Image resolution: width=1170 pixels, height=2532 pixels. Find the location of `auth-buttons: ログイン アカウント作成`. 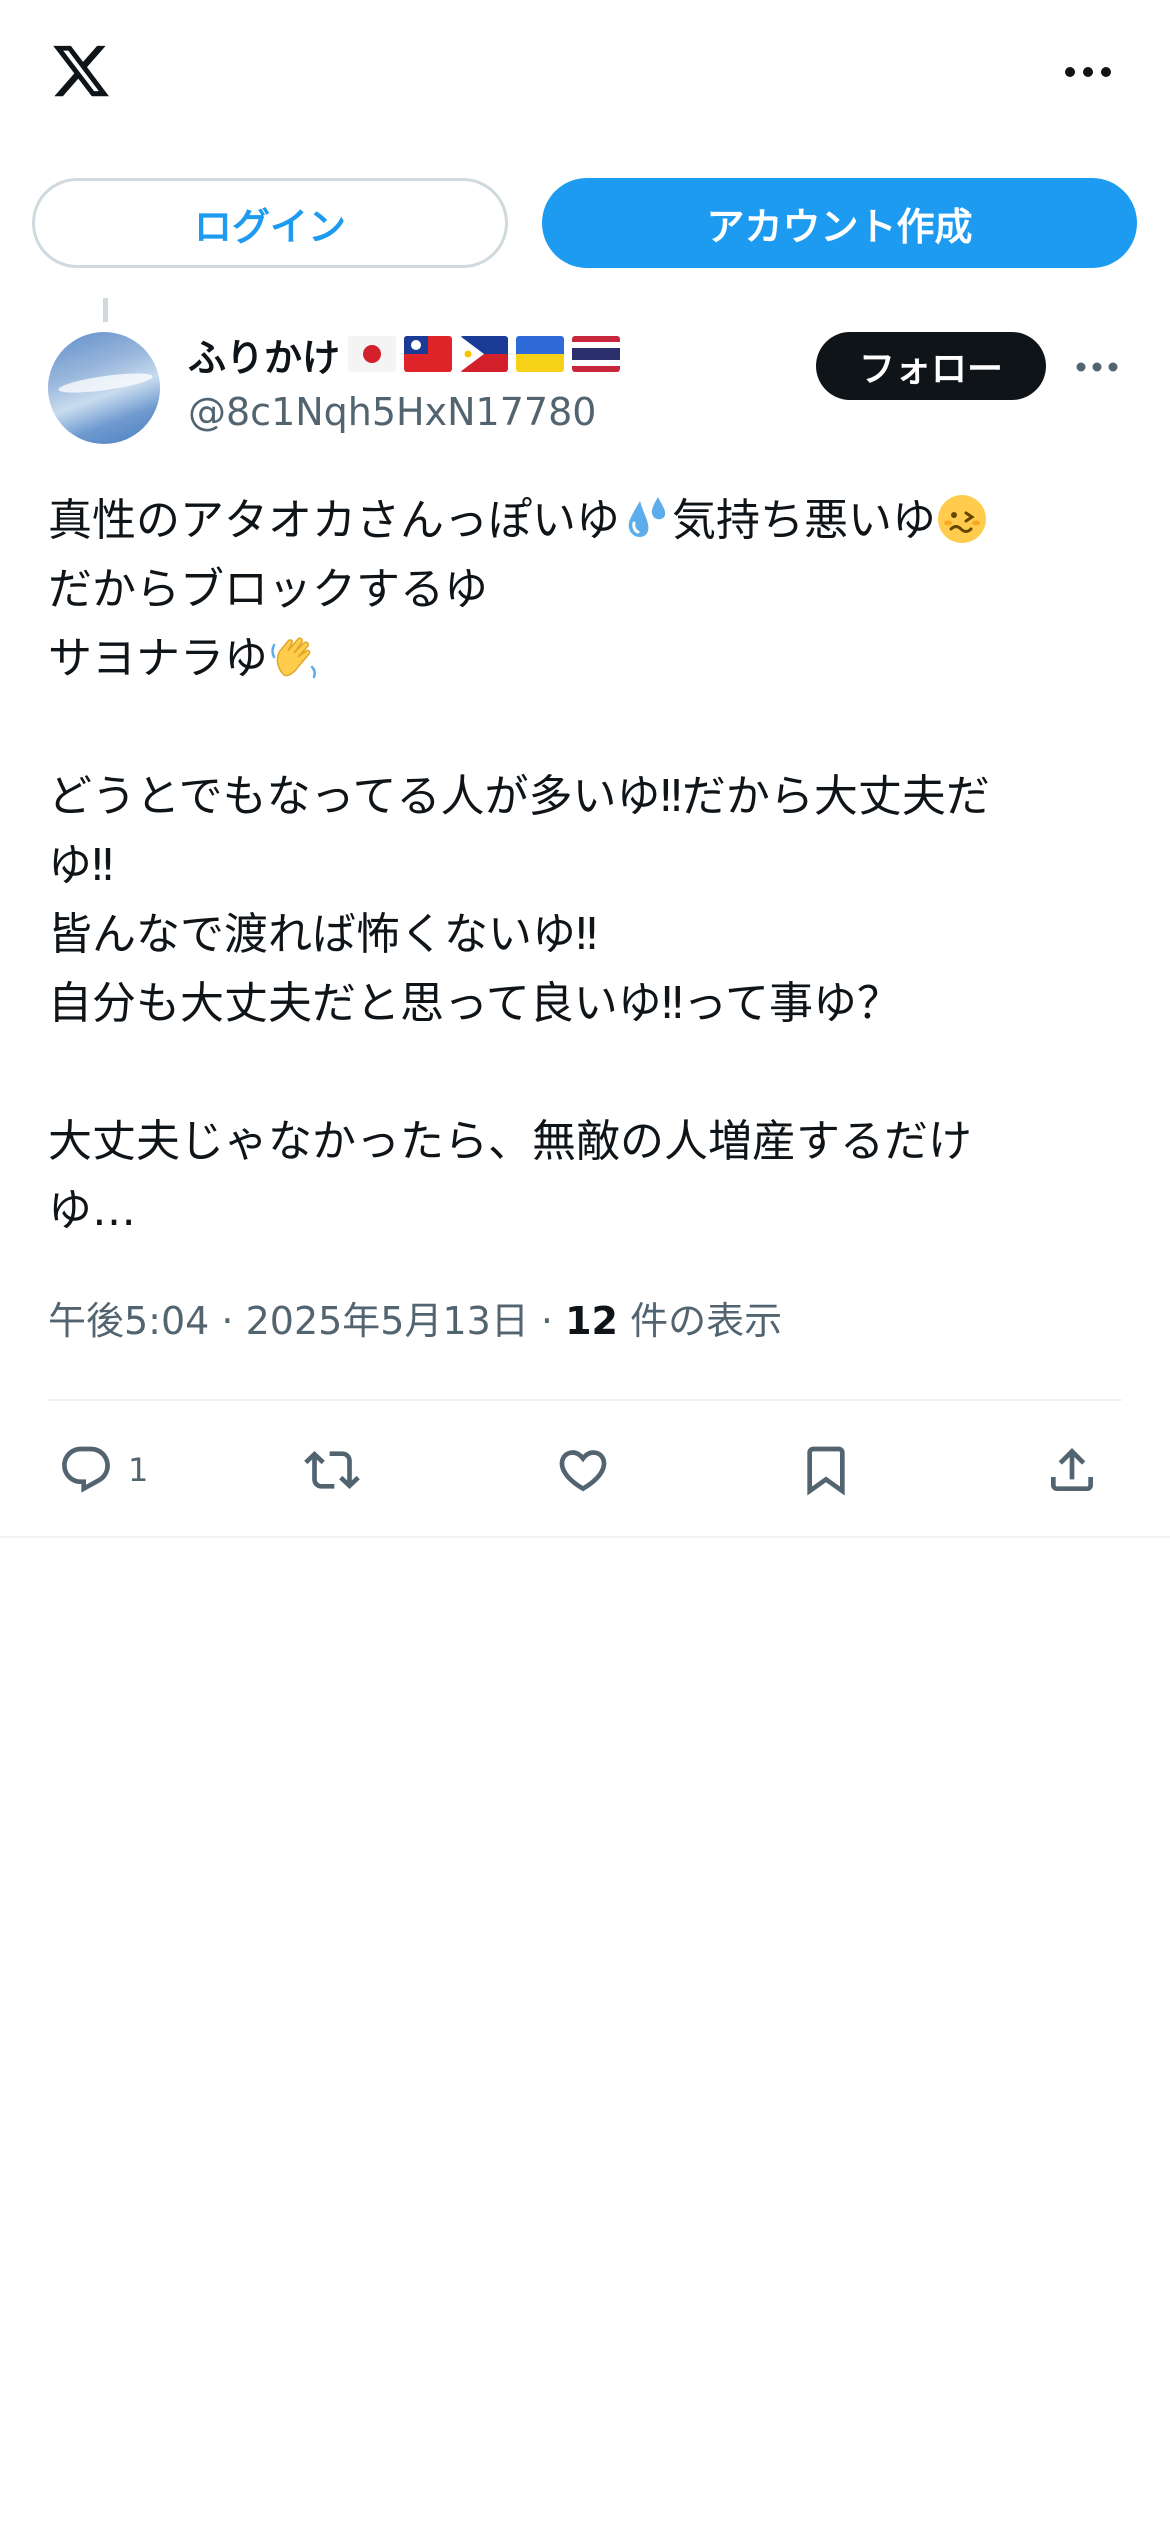

auth-buttons: ログイン アカウント作成 is located at coordinates (585, 224).